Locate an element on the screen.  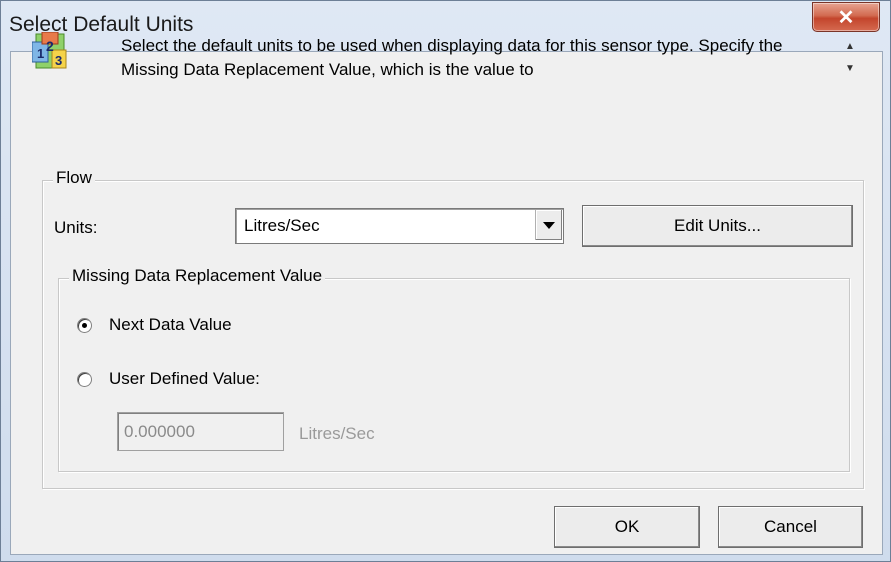
dropdown-button is located at coordinates (548, 225).